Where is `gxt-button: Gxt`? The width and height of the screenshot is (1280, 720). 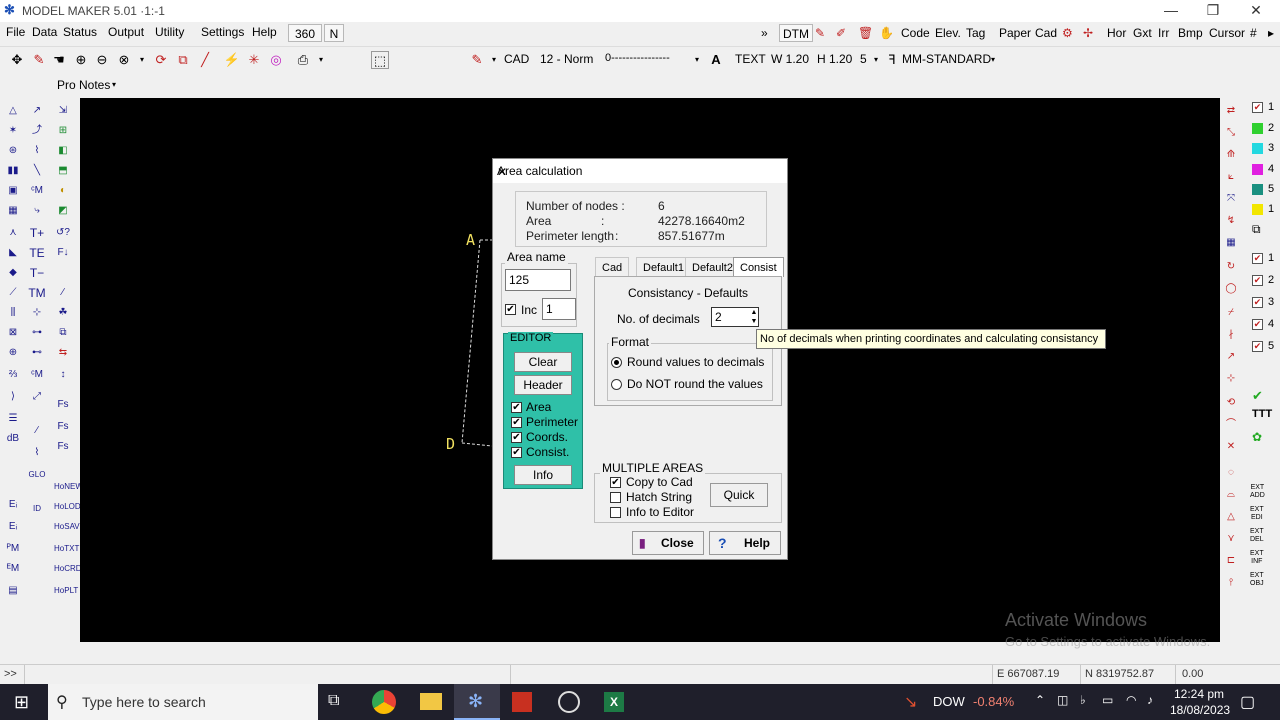 gxt-button: Gxt is located at coordinates (1142, 33).